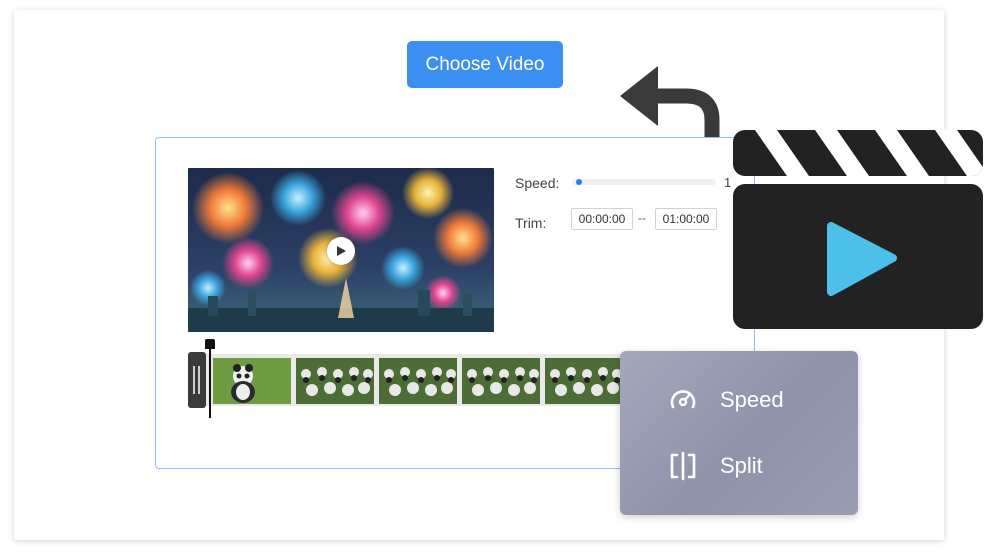 The width and height of the screenshot is (998, 558). Describe the element at coordinates (531, 223) in the screenshot. I see `trim-label: Trim:` at that location.